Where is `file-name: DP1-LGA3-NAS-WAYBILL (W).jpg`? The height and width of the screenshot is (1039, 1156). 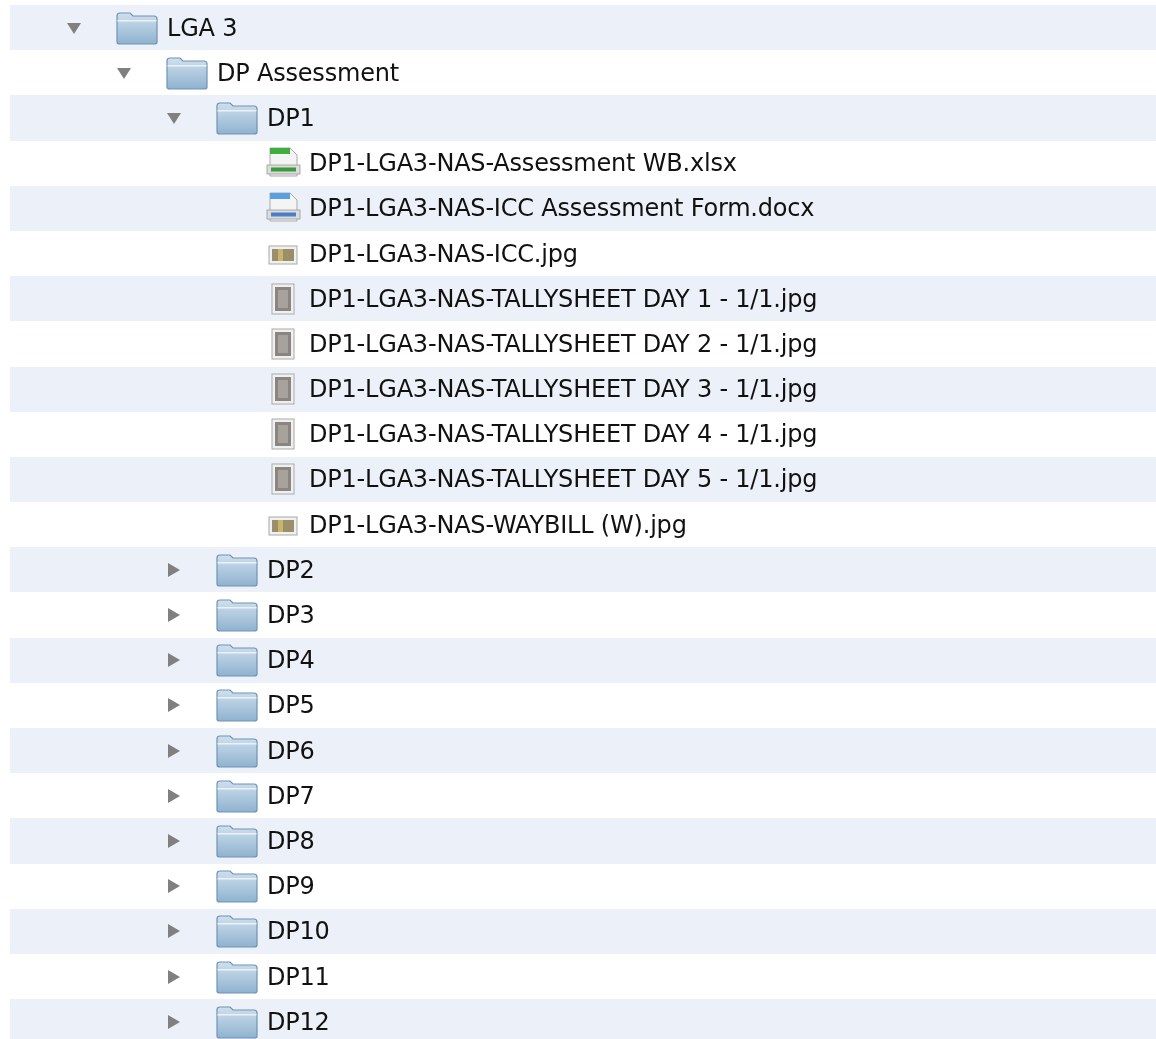 file-name: DP1-LGA3-NAS-WAYBILL (W).jpg is located at coordinates (498, 524).